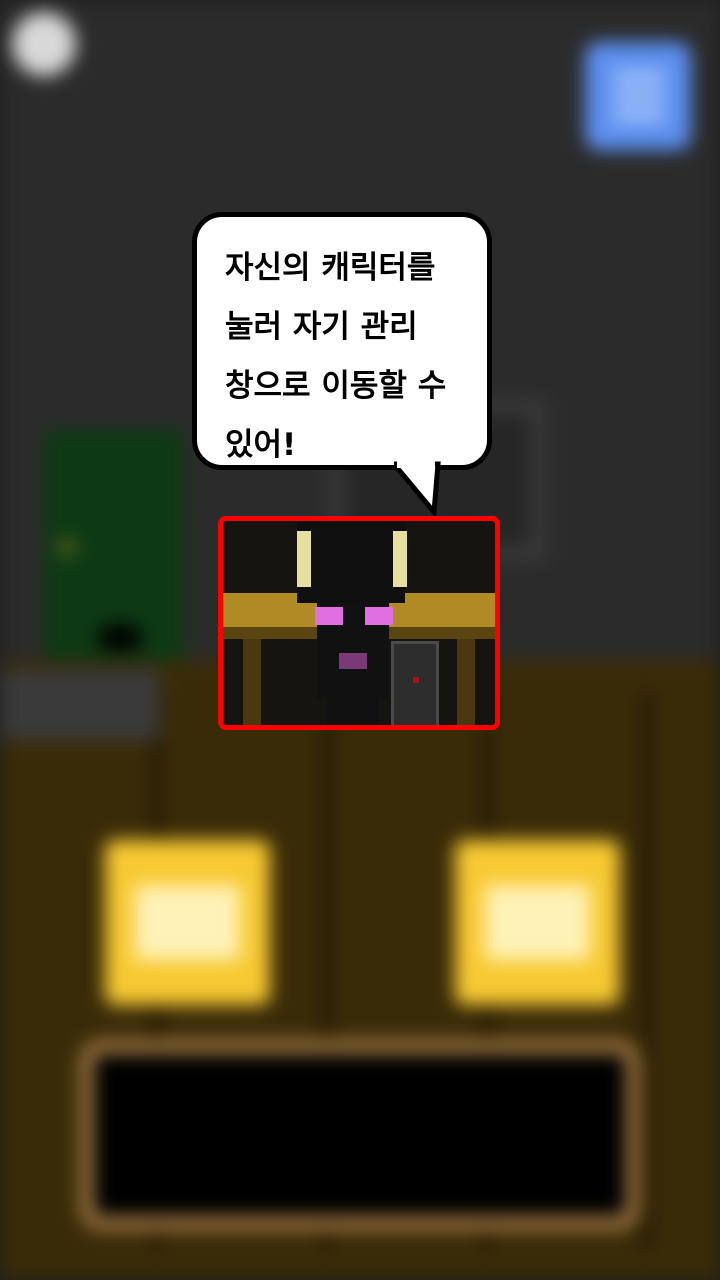 The image size is (720, 1280). Describe the element at coordinates (351, 562) in the screenshot. I see `character-hair` at that location.